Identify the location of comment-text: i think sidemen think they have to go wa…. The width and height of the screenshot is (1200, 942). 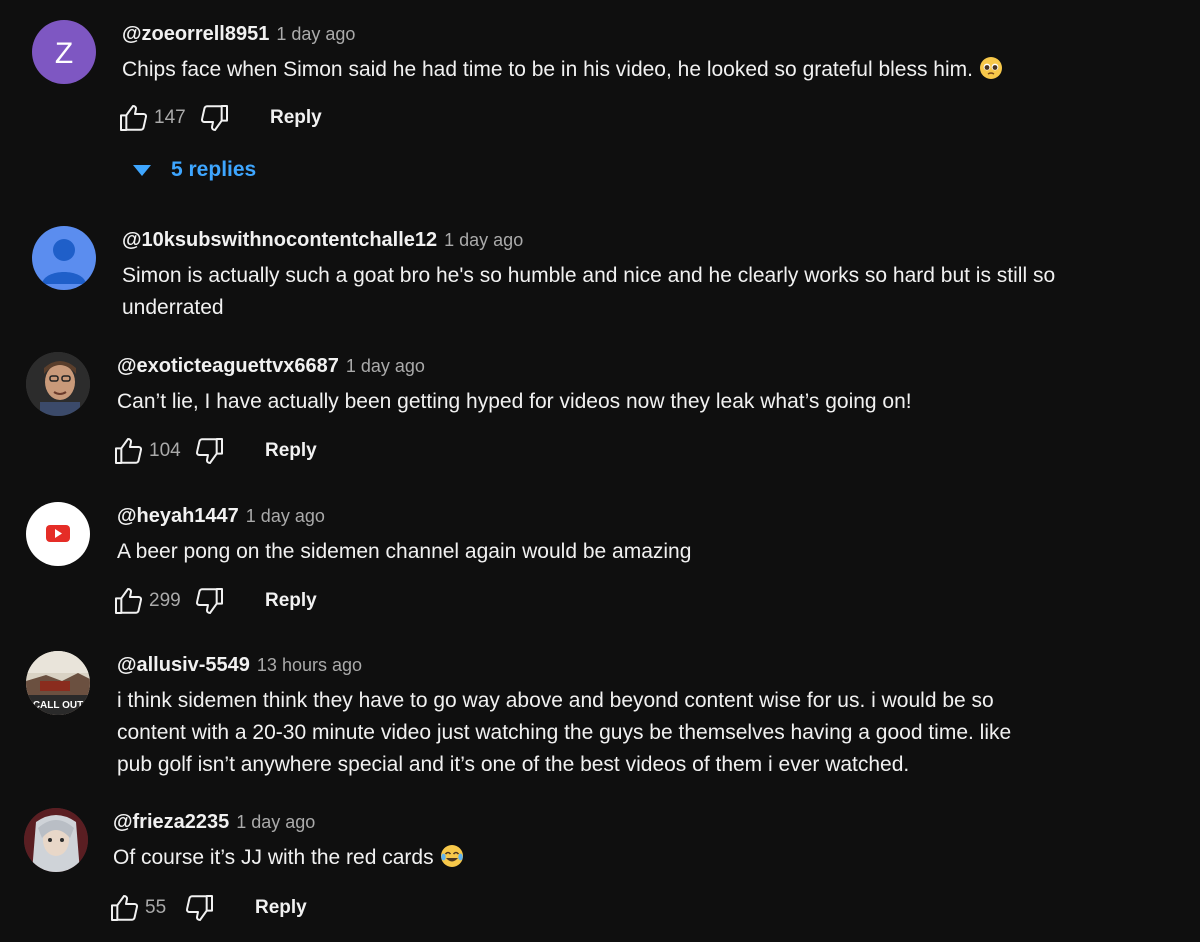
(564, 733).